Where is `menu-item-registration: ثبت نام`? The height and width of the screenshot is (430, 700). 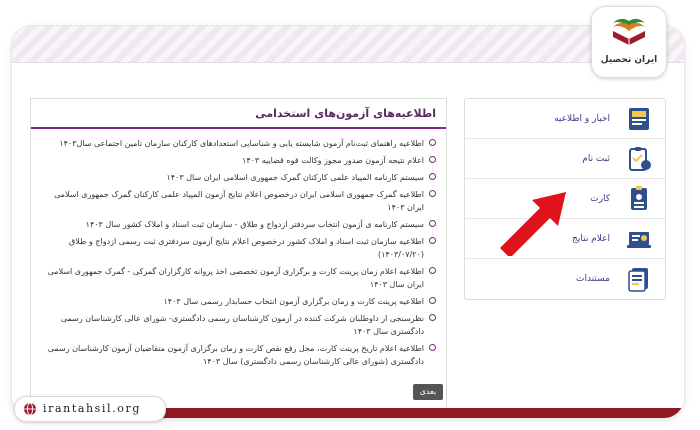 menu-item-registration: ثبت نام is located at coordinates (565, 159).